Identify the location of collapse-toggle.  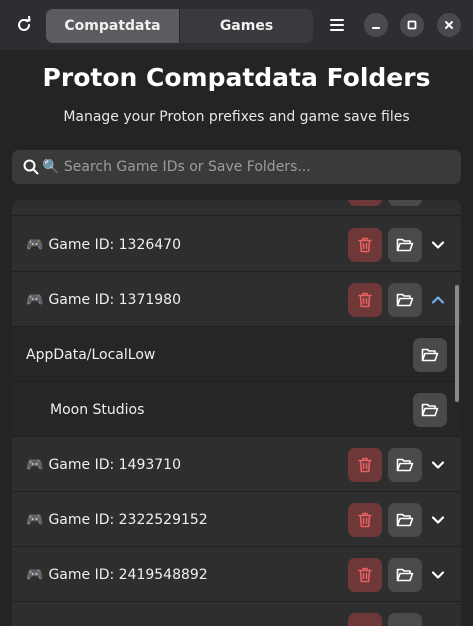
(438, 300).